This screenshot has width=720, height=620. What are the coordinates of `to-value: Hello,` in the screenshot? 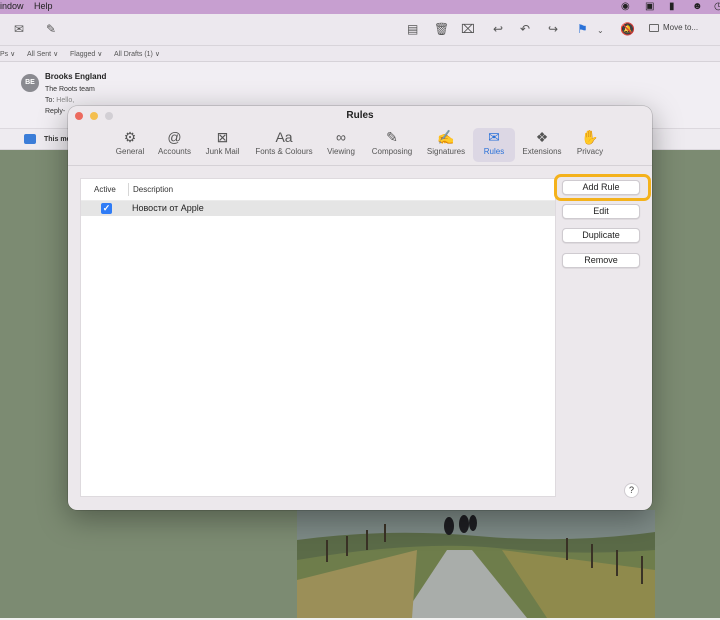 It's located at (65, 100).